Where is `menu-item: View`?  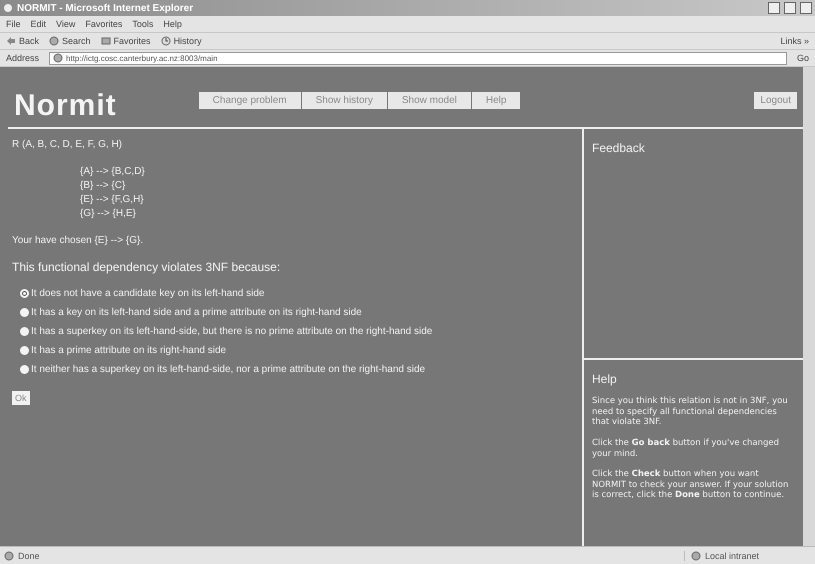
menu-item: View is located at coordinates (66, 24).